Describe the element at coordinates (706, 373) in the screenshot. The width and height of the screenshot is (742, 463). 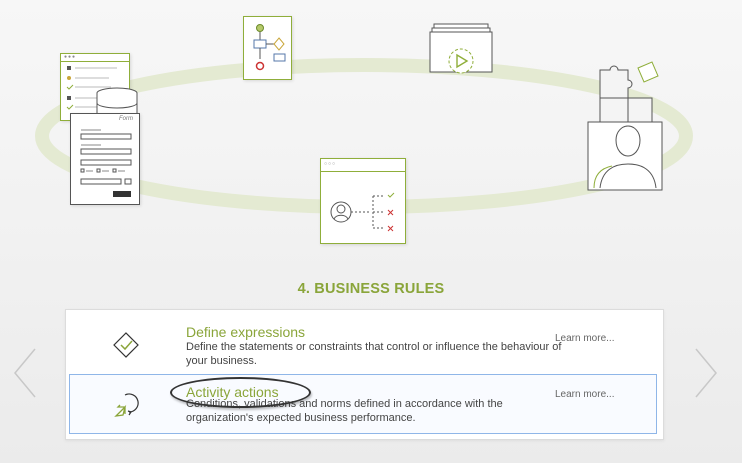
I see `chevron-right-icon` at that location.